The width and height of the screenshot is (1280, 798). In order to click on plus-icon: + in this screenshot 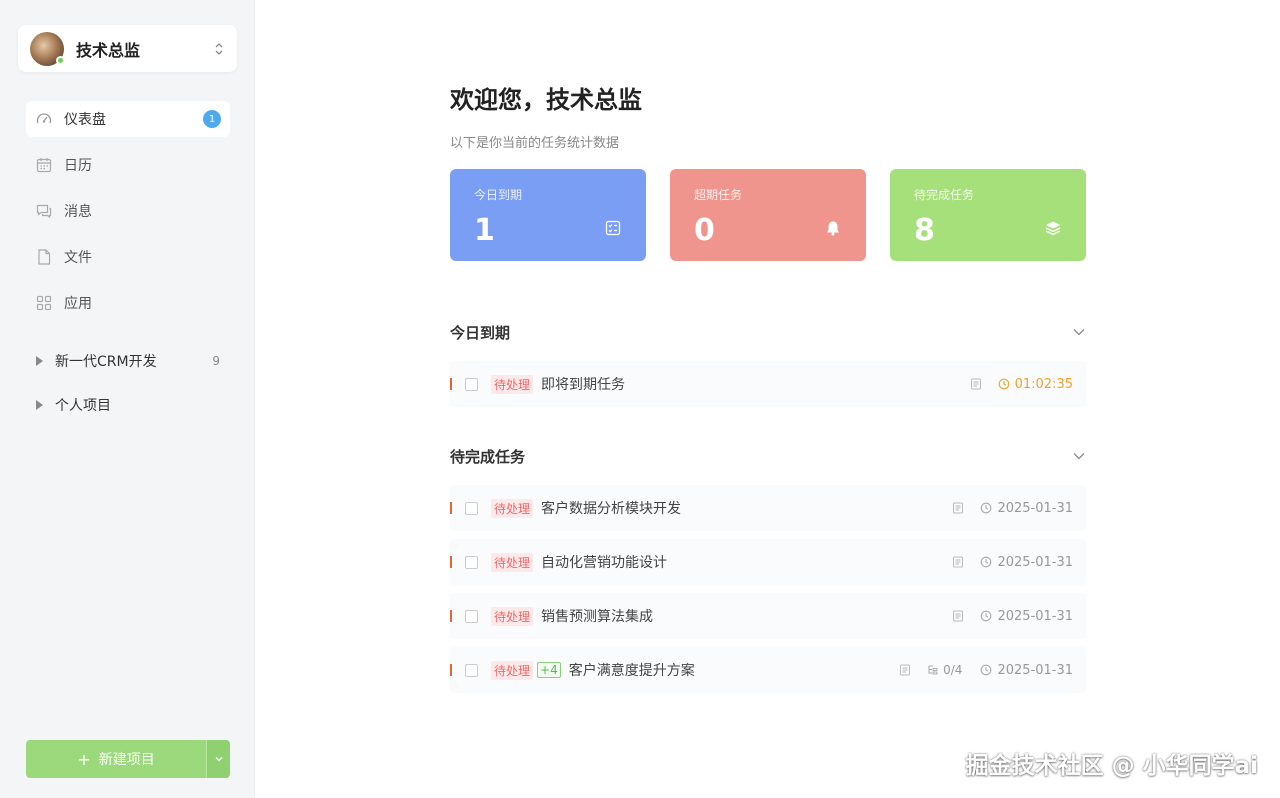, I will do `click(84, 759)`.